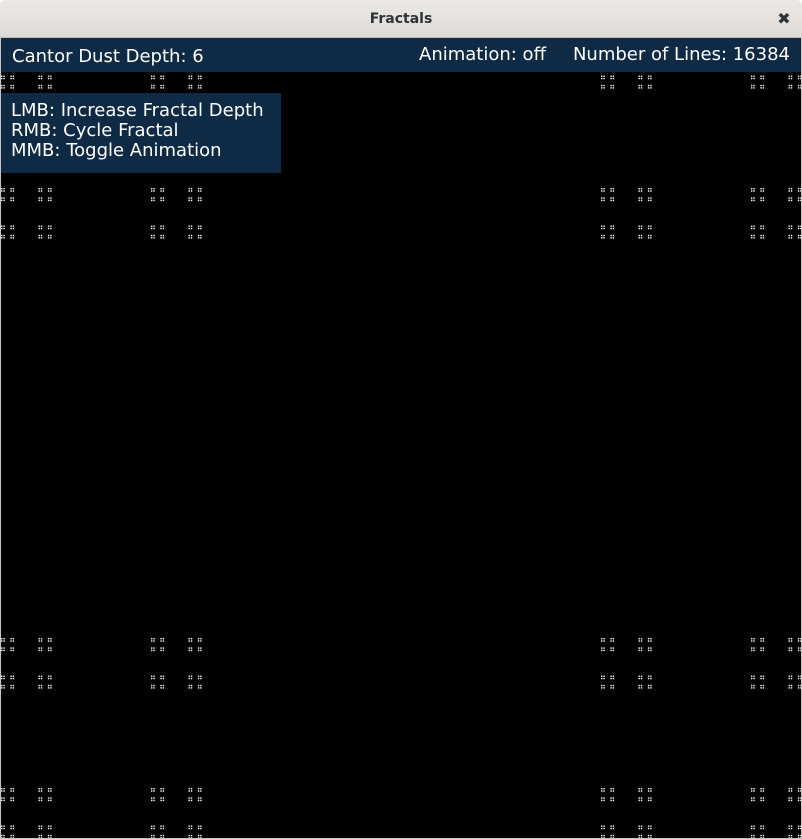 The height and width of the screenshot is (839, 802). I want to click on title-bar: Fractals ✖, so click(401, 19).